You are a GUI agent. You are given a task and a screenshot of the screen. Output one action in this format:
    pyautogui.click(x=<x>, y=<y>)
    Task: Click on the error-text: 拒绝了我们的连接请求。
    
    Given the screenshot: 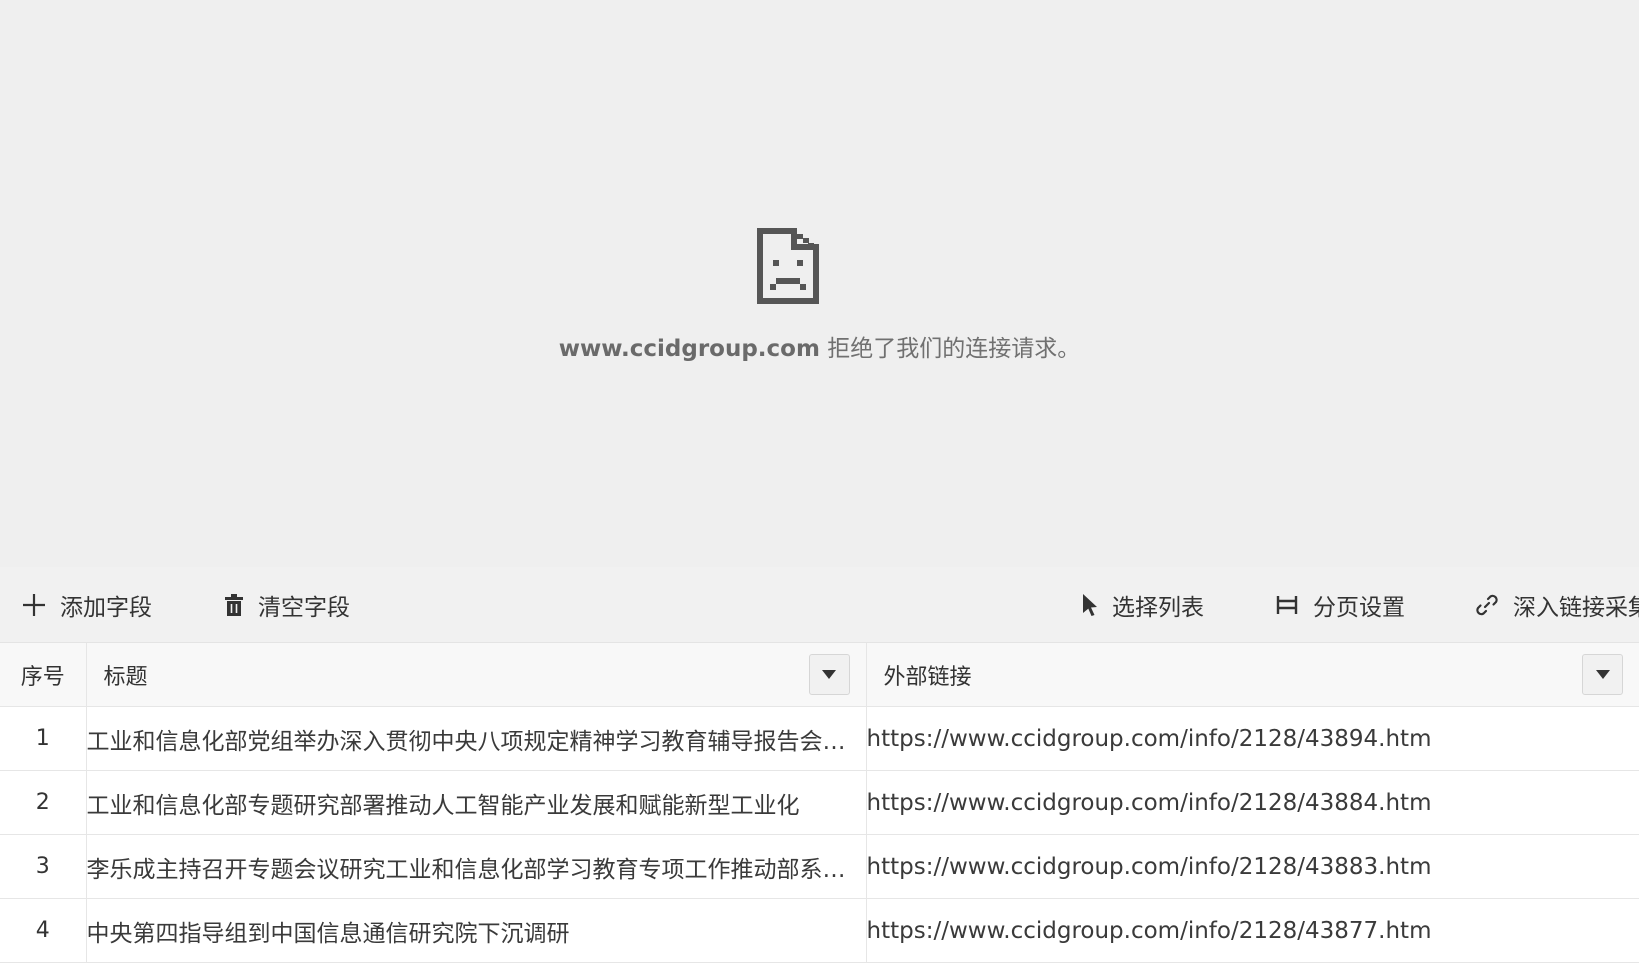 What is the action you would take?
    pyautogui.click(x=950, y=349)
    